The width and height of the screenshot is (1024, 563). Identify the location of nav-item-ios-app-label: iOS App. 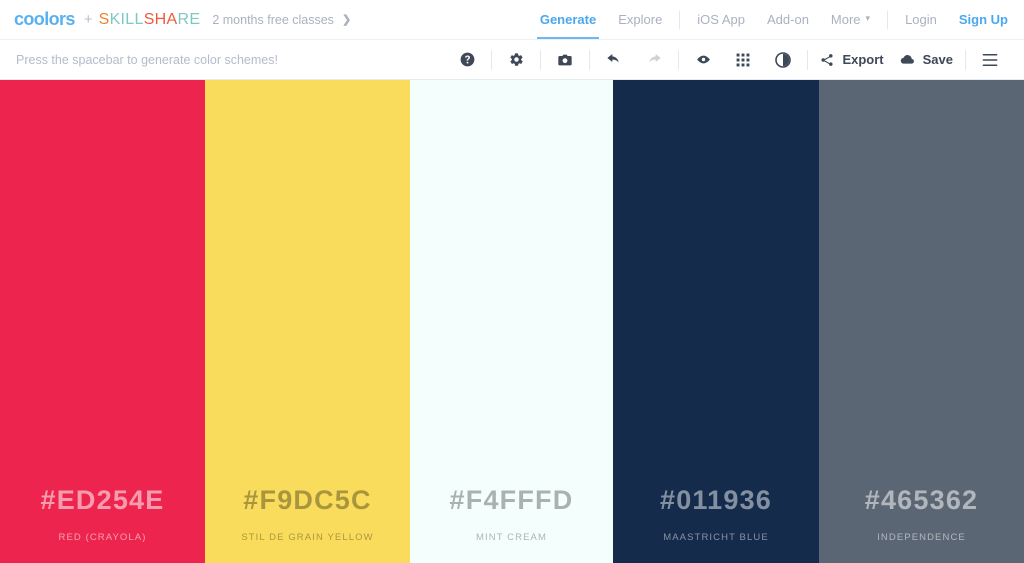
(721, 19).